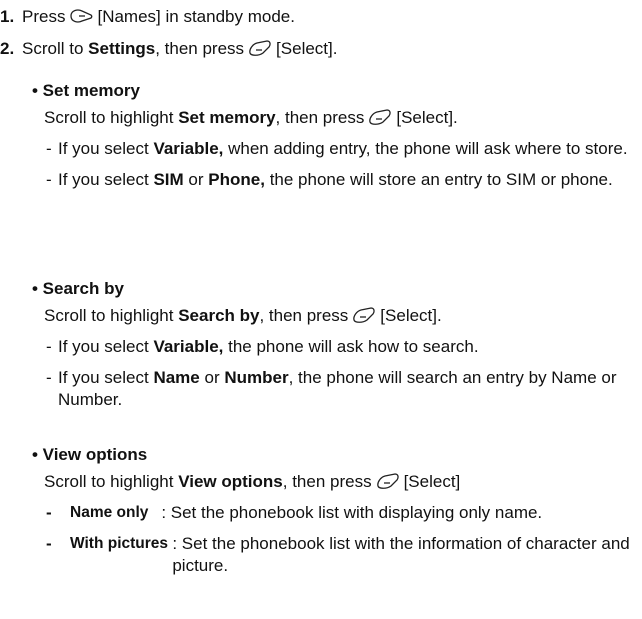  What do you see at coordinates (432, 481) in the screenshot?
I see `intro-text-post: [Select]` at bounding box center [432, 481].